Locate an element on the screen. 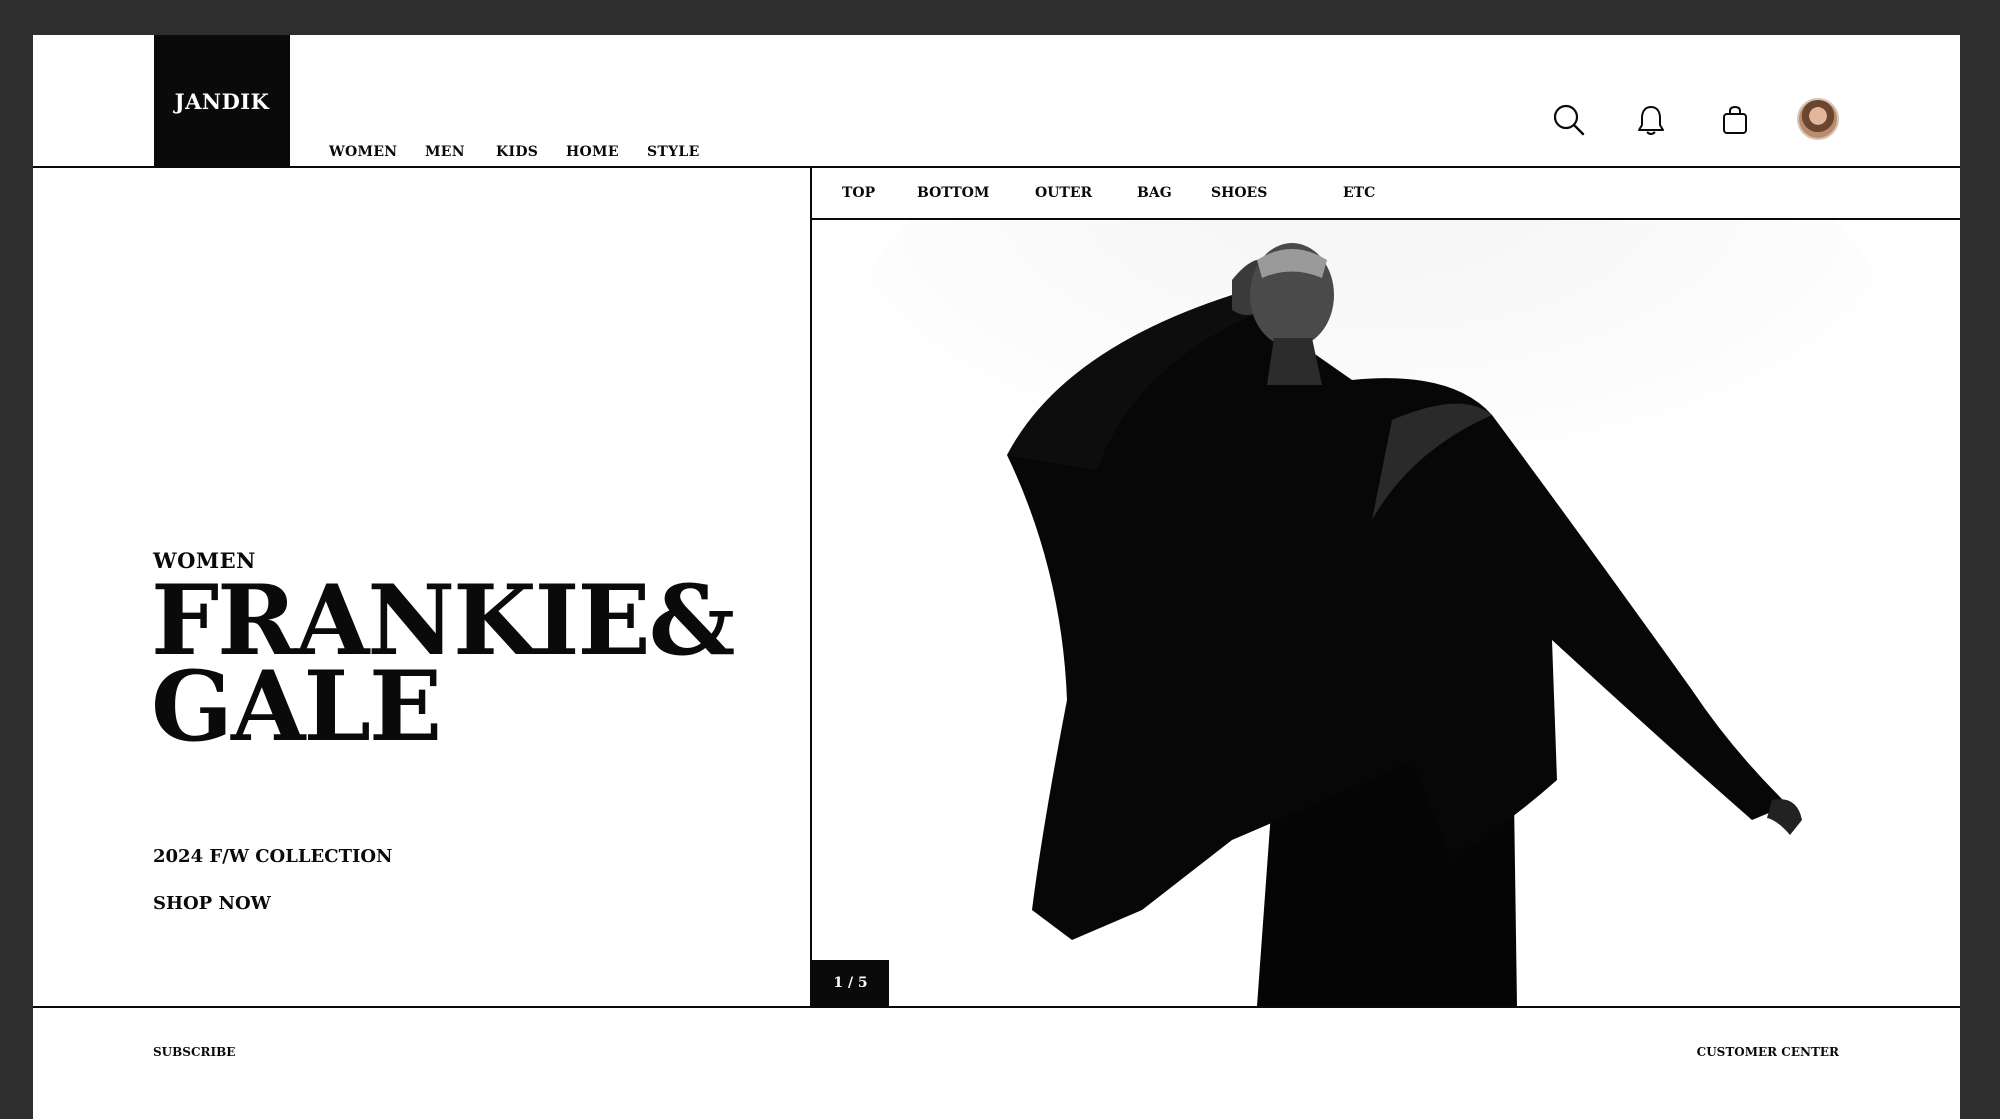  shop-now-link: SHOP NOW is located at coordinates (212, 903).